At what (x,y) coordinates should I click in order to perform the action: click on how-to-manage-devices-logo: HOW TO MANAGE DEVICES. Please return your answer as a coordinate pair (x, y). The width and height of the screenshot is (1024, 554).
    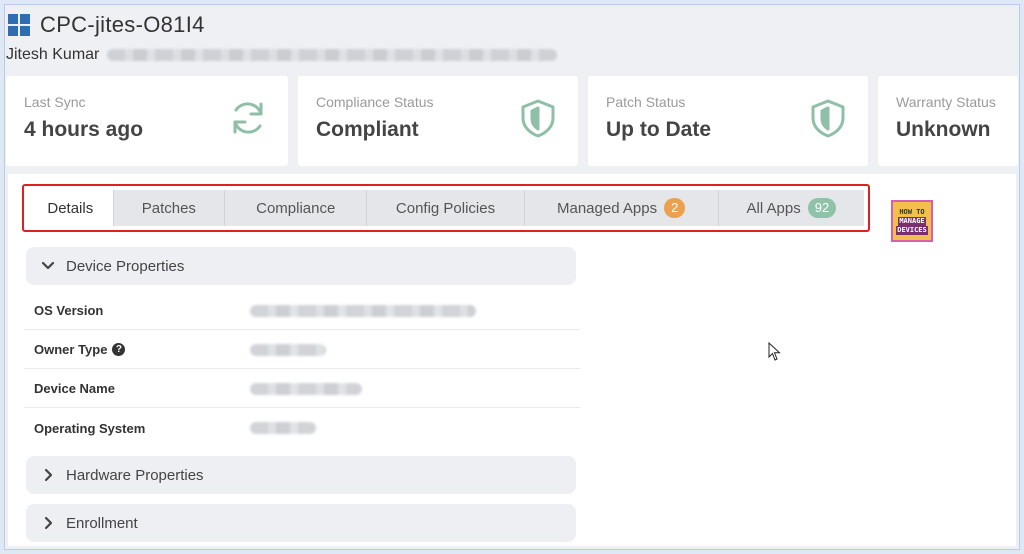
    Looking at the image, I should click on (912, 221).